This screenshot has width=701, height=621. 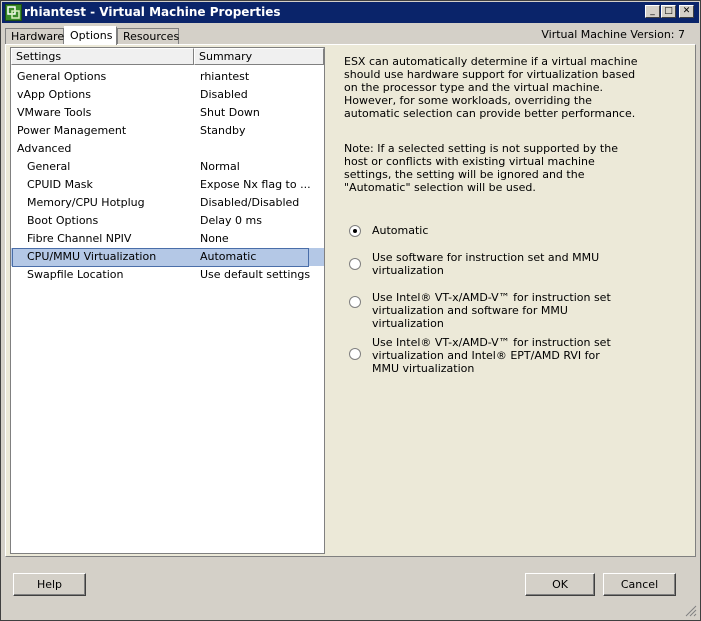 What do you see at coordinates (167, 239) in the screenshot?
I see `settings-row-fibre-channel-npiv: Fibre Channel NPIV None` at bounding box center [167, 239].